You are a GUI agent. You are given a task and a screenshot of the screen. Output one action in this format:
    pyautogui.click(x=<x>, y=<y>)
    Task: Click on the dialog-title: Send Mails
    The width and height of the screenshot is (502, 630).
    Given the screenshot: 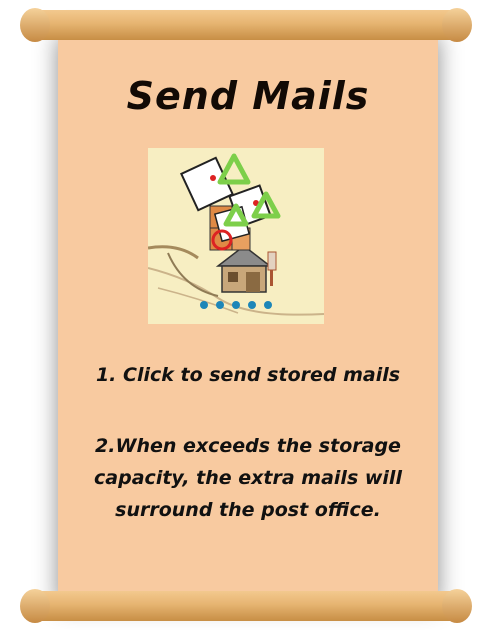 What is the action you would take?
    pyautogui.click(x=248, y=96)
    